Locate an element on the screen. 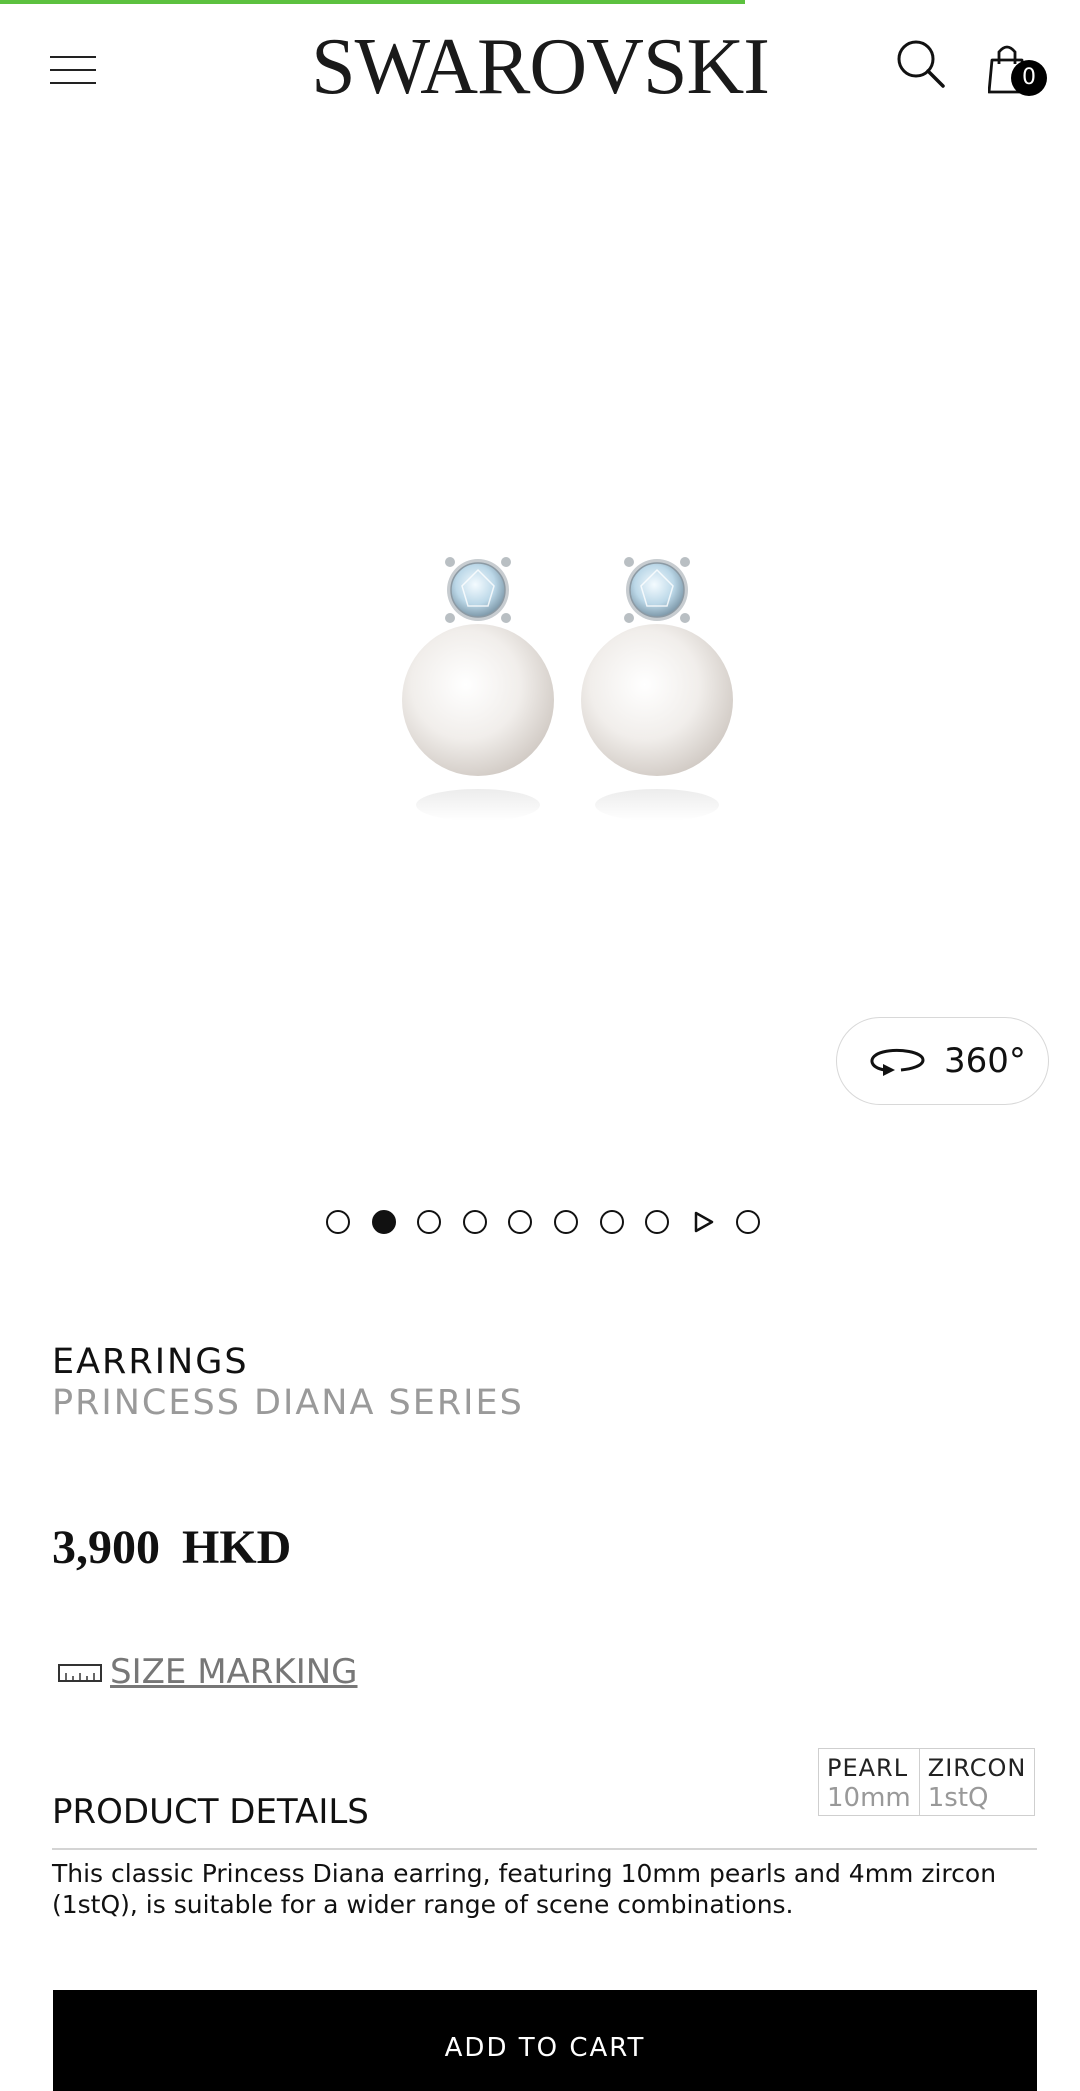  spec-cell: PEARL 10mm is located at coordinates (869, 1782).